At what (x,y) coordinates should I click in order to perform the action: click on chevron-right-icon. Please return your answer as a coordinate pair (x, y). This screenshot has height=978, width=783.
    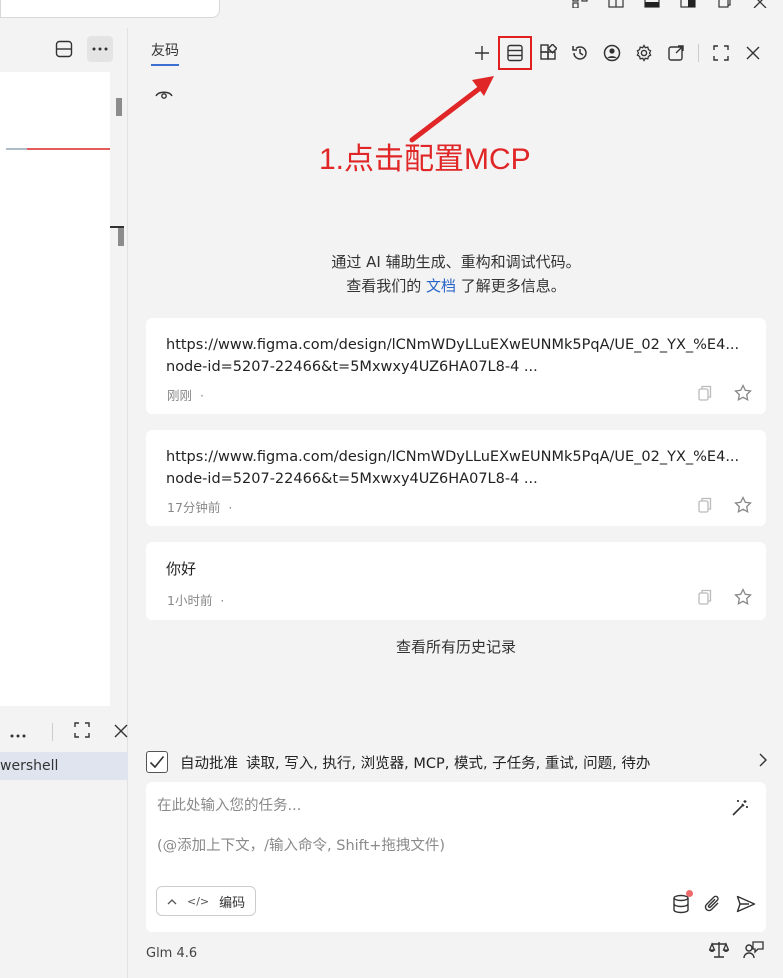
    Looking at the image, I should click on (763, 762).